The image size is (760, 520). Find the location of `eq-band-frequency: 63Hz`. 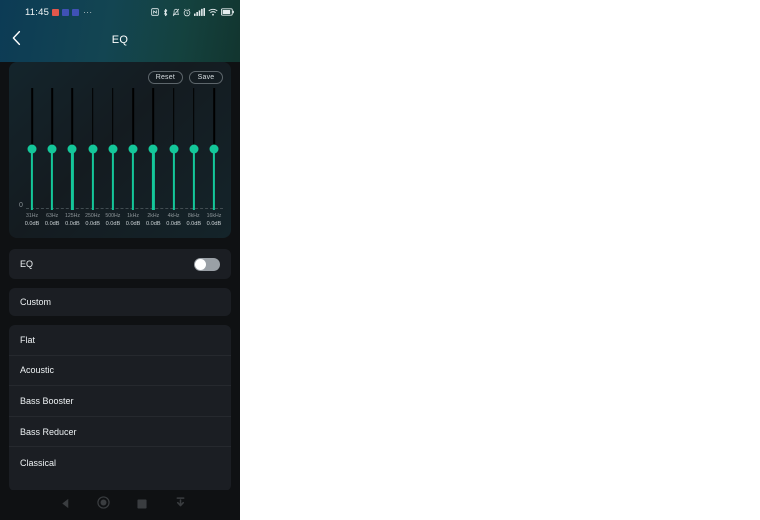

eq-band-frequency: 63Hz is located at coordinates (52, 216).